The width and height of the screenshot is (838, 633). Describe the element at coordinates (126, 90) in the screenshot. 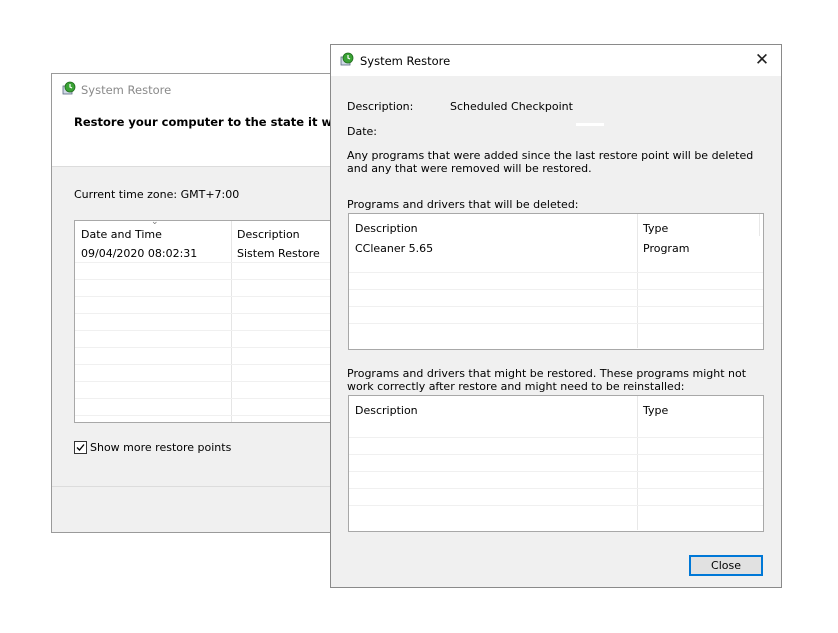

I see `back-window-title: System Restore` at that location.